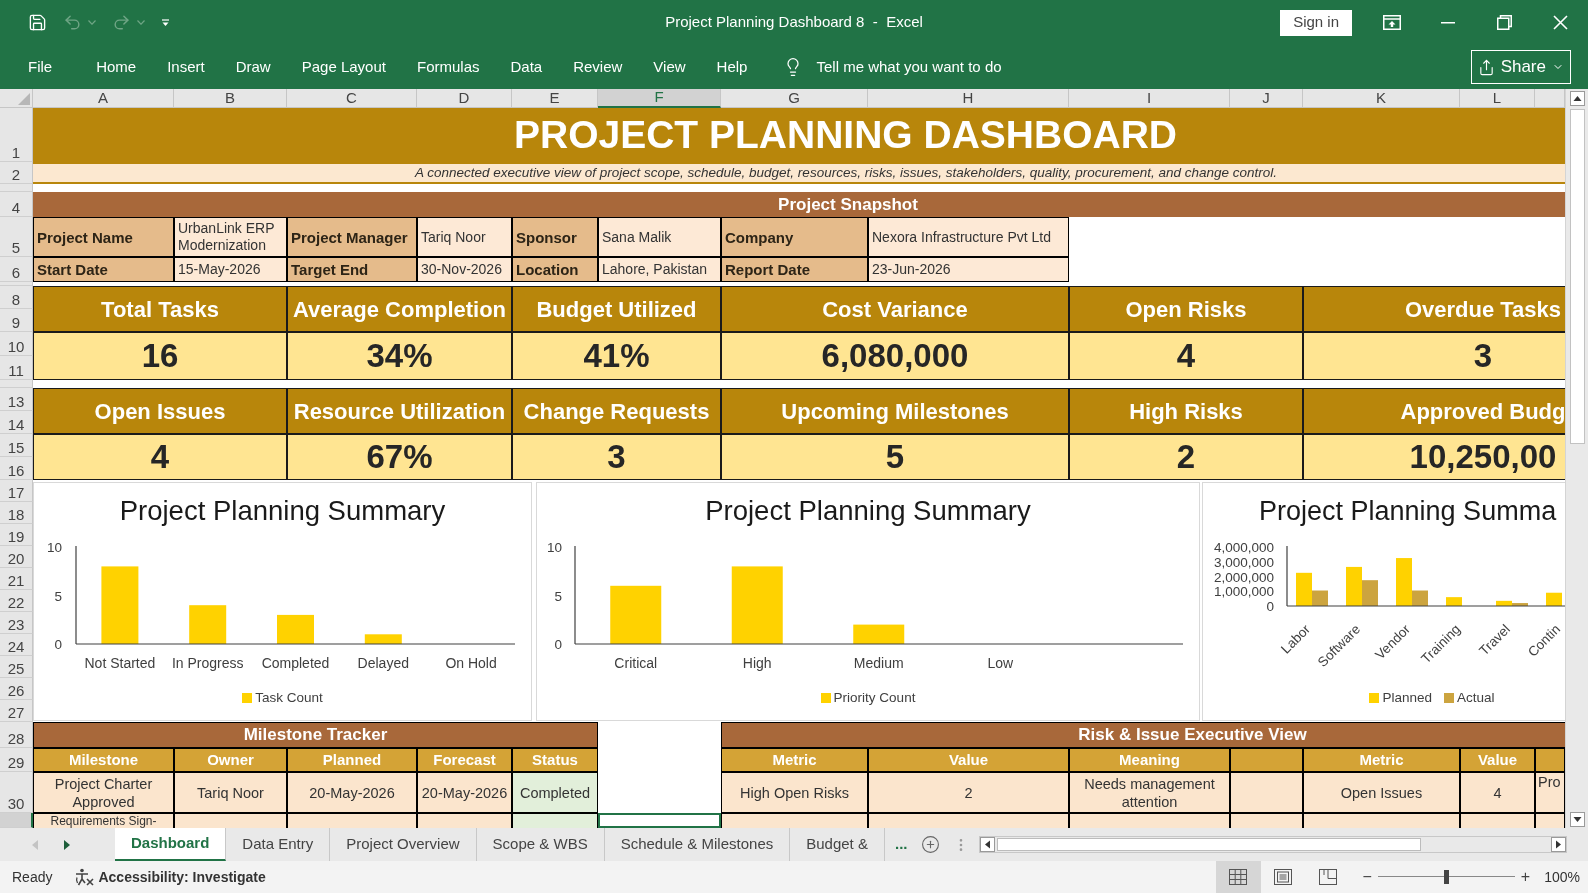  What do you see at coordinates (636, 663) in the screenshot?
I see `category-label: Critical` at bounding box center [636, 663].